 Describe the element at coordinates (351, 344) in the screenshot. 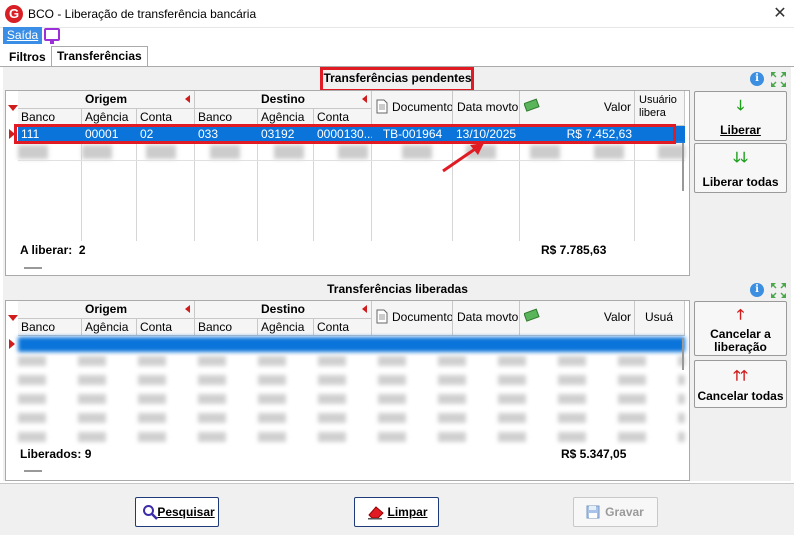

I see `released-row-selected` at that location.